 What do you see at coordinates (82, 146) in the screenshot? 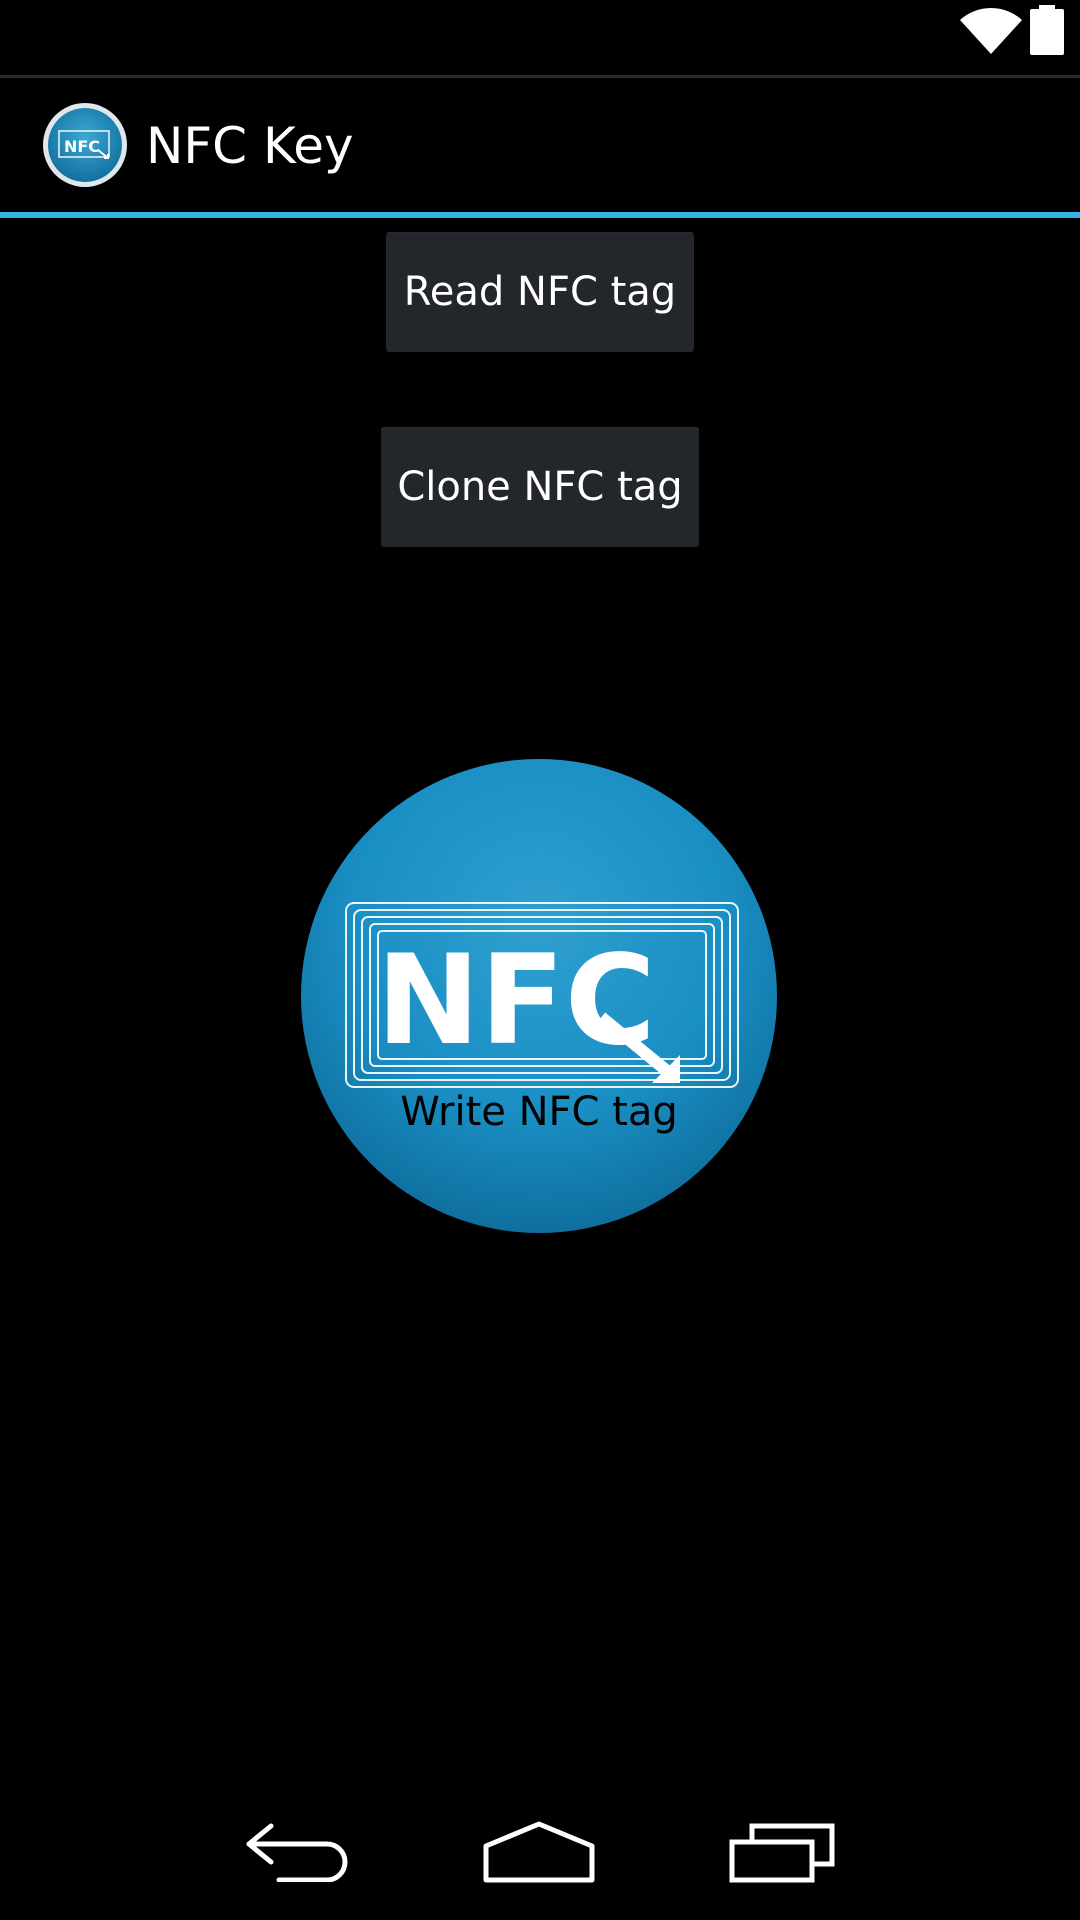
I see `svg-text: NFC` at bounding box center [82, 146].